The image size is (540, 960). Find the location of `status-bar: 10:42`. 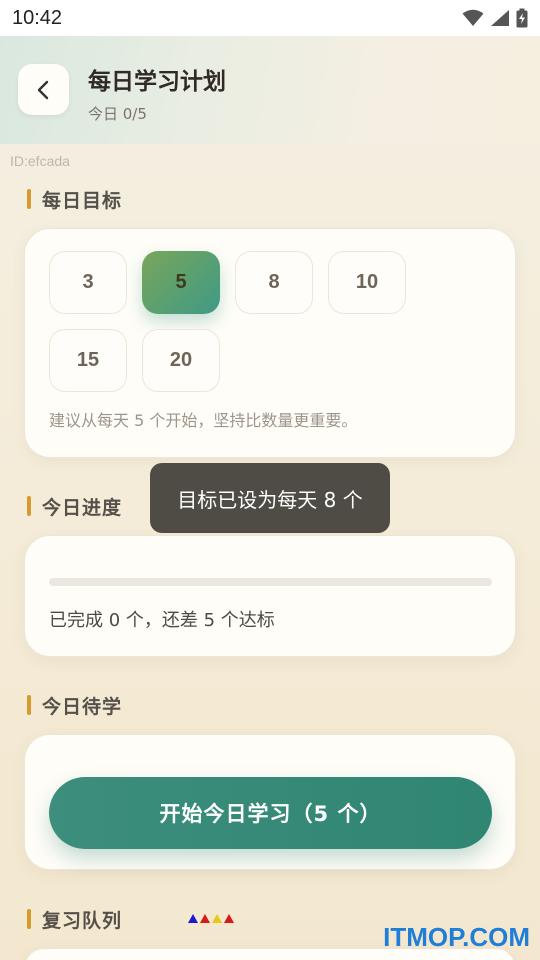

status-bar: 10:42 is located at coordinates (270, 18).